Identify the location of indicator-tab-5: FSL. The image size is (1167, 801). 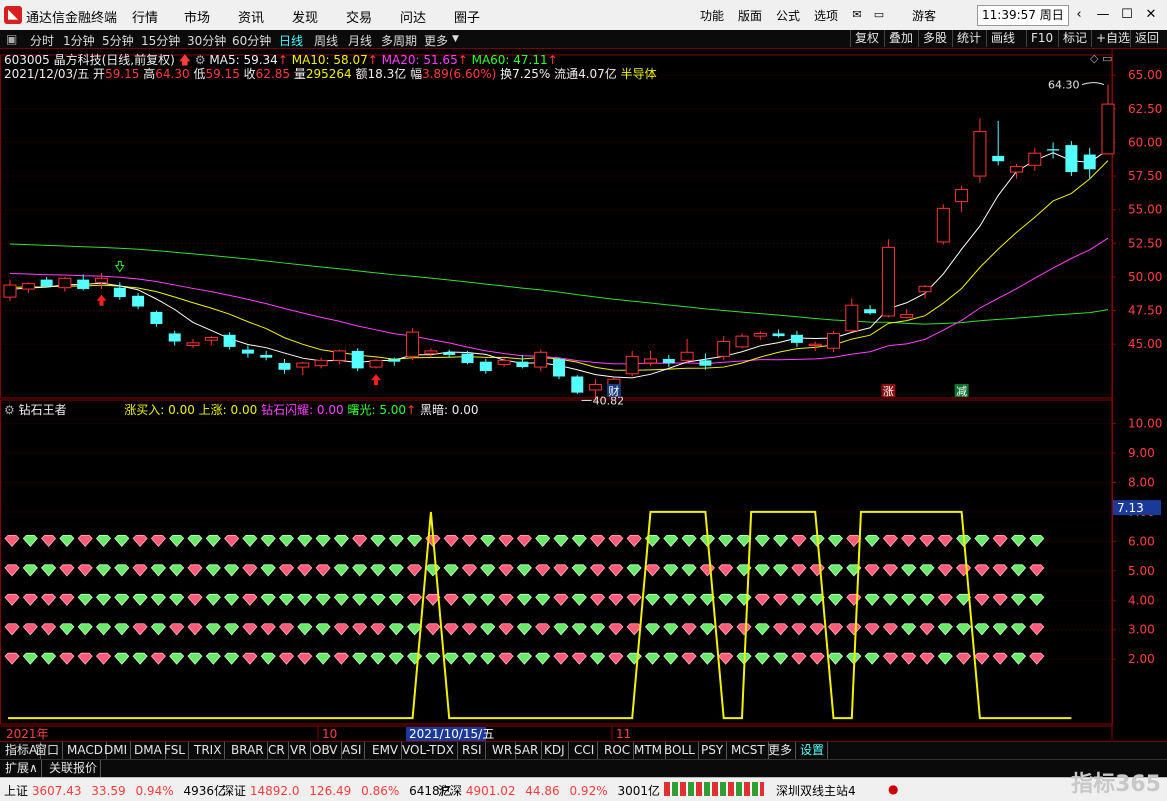
(175, 750).